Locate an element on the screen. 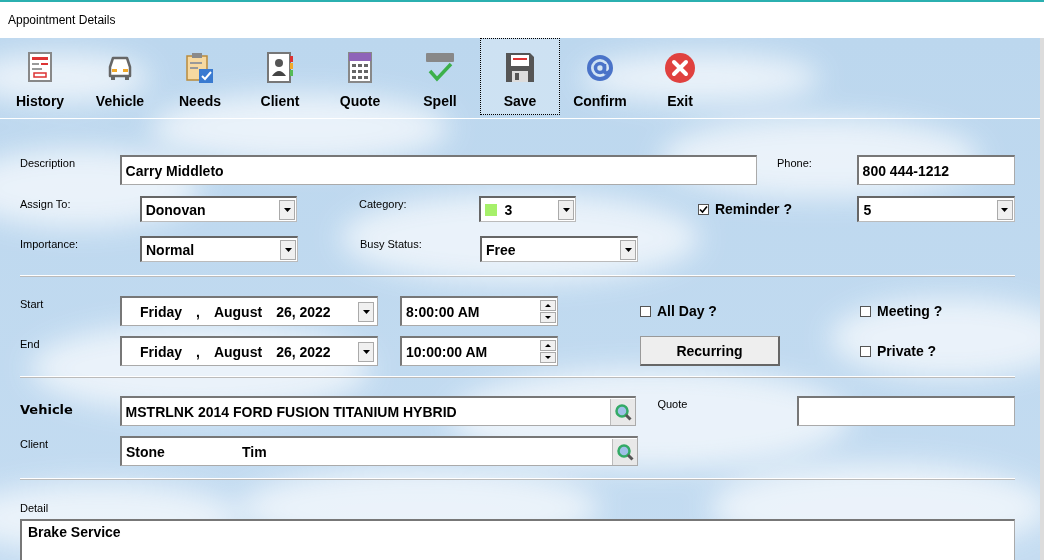  field-label: End is located at coordinates (30, 343).